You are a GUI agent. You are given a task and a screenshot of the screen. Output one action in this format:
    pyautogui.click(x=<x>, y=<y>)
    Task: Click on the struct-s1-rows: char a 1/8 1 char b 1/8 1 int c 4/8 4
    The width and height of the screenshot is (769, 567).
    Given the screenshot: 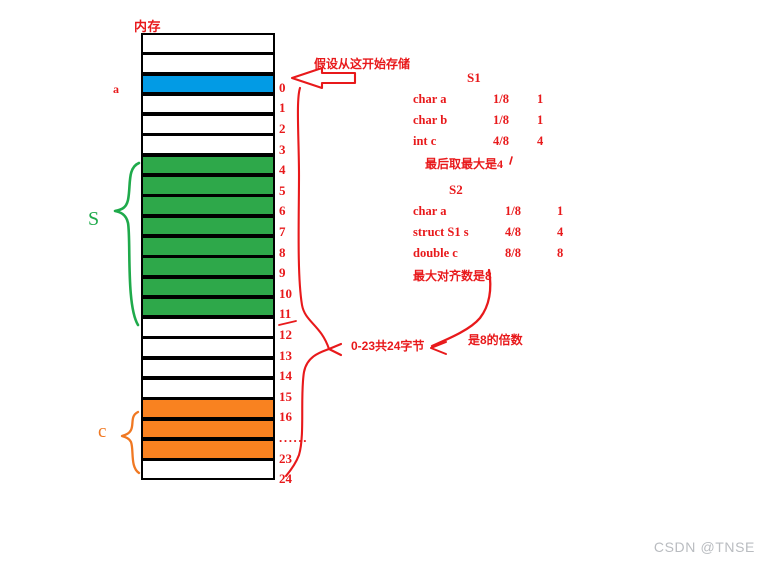 What is the action you would take?
    pyautogui.click(x=508, y=120)
    